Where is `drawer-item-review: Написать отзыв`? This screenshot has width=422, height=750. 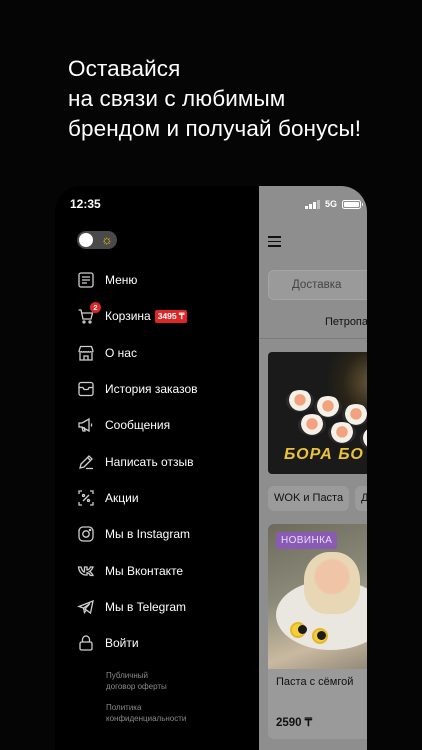 drawer-item-review: Написать отзыв is located at coordinates (167, 461).